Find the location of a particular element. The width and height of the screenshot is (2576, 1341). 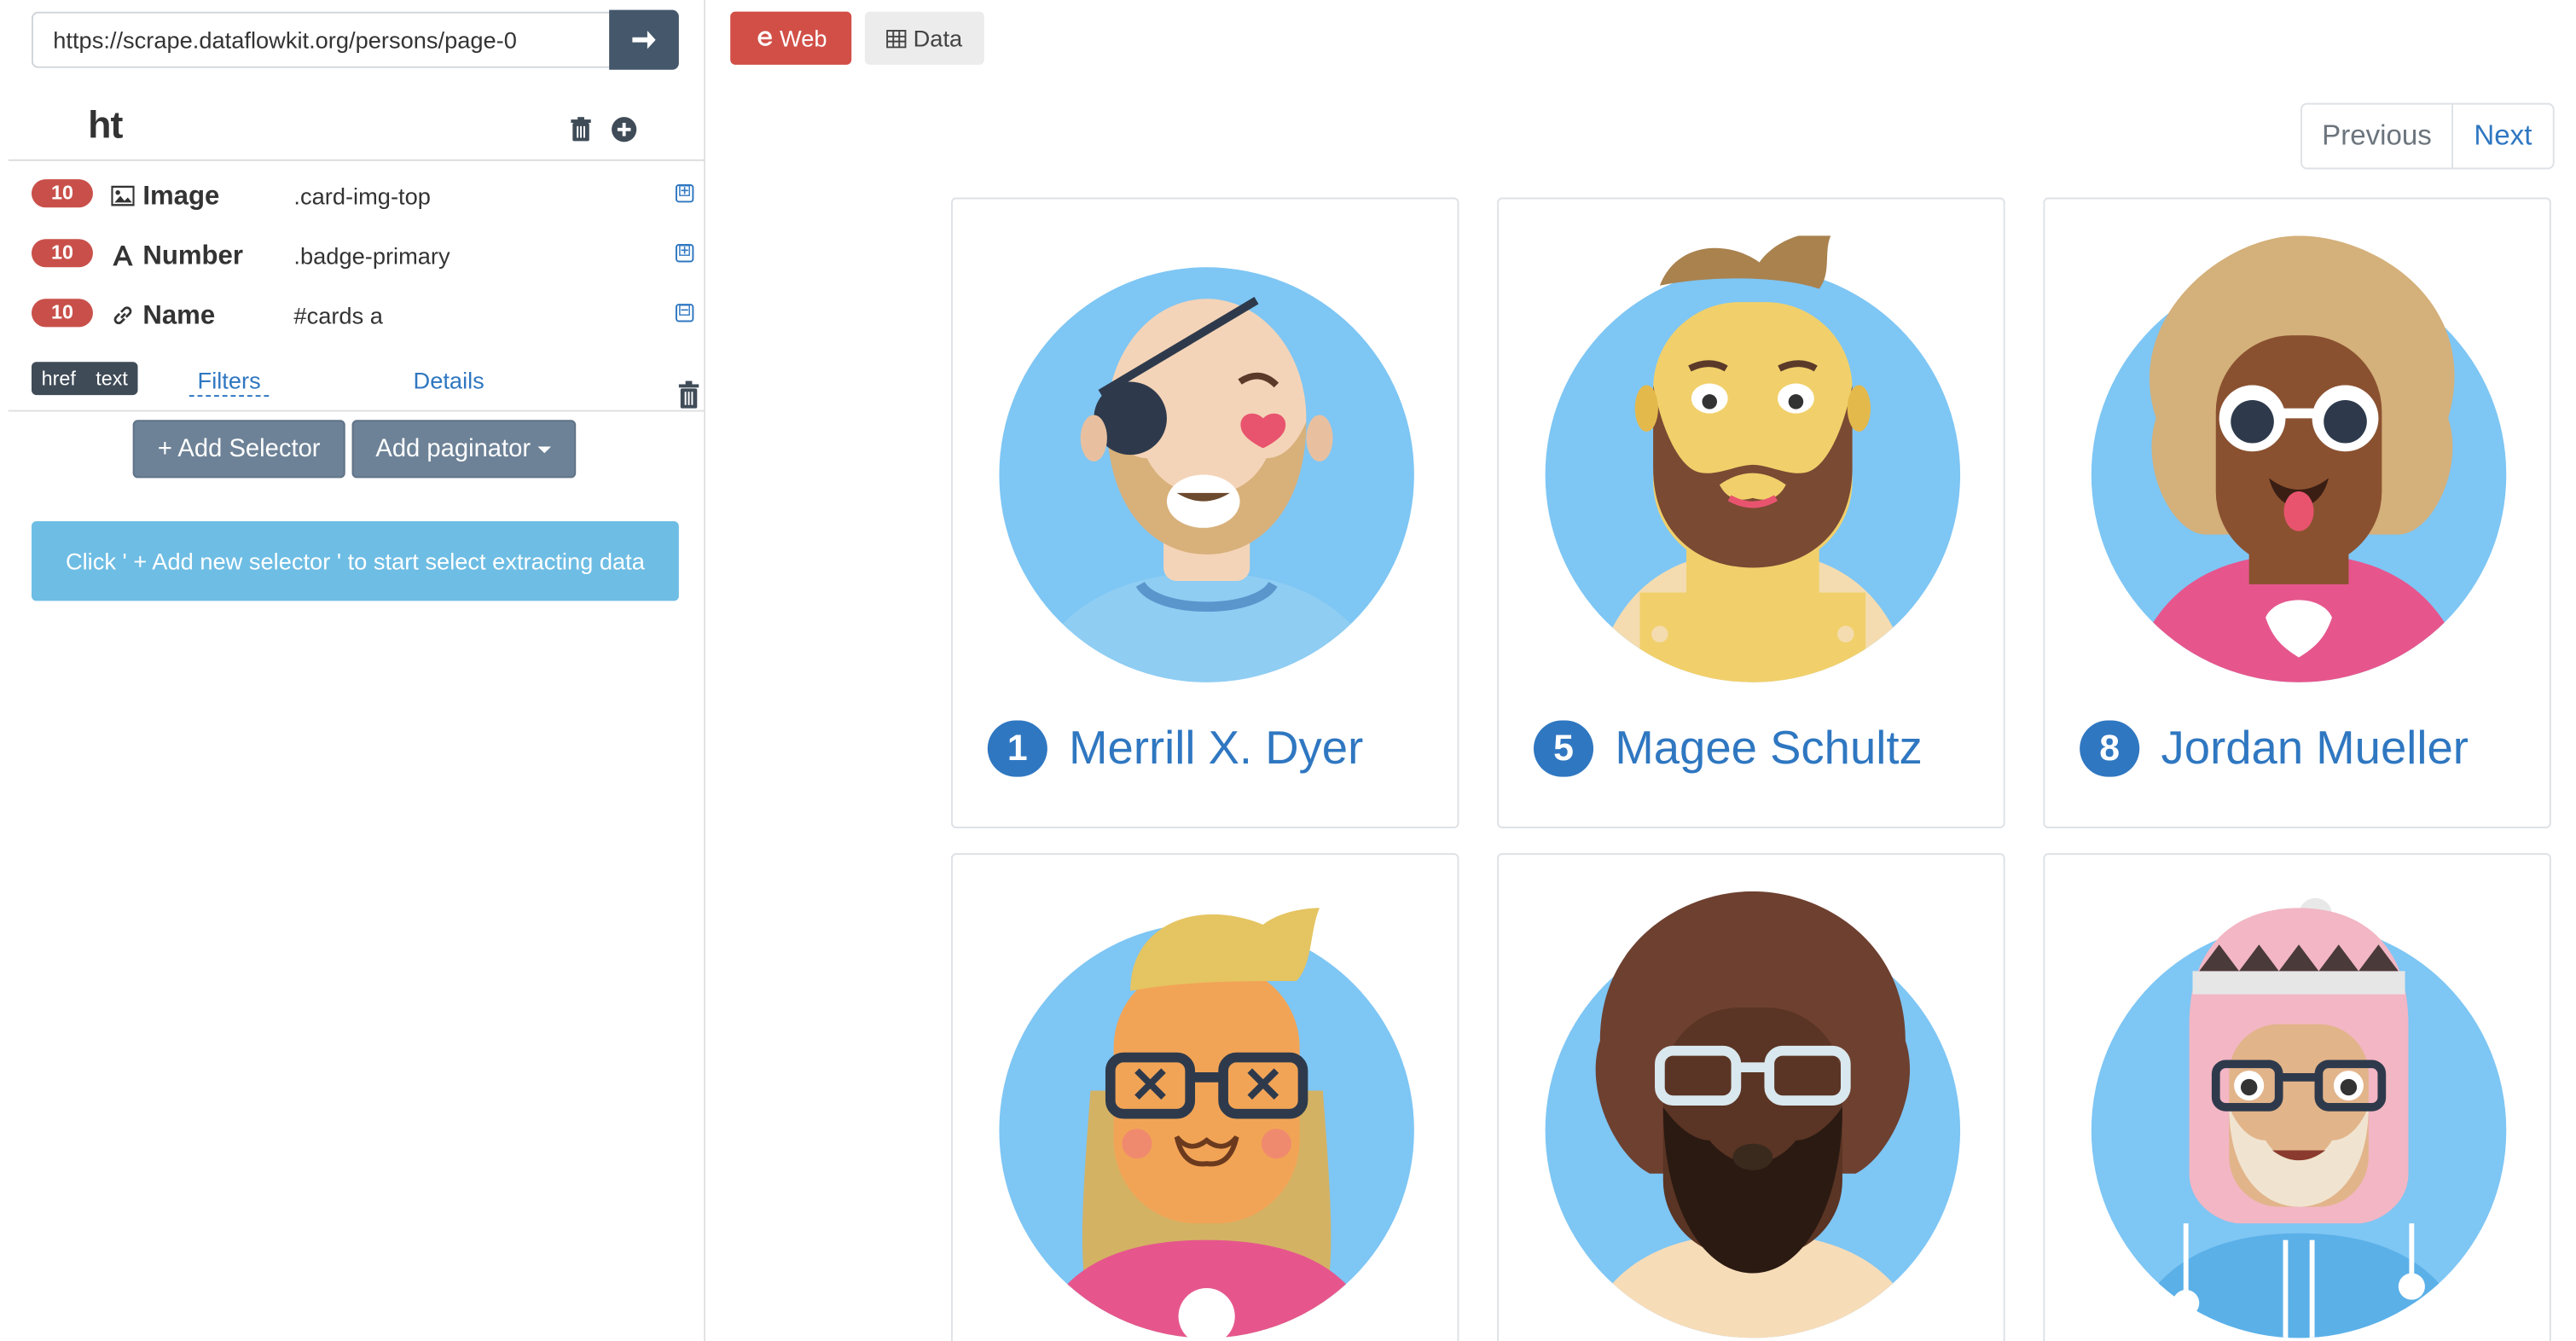

go-button is located at coordinates (644, 39).